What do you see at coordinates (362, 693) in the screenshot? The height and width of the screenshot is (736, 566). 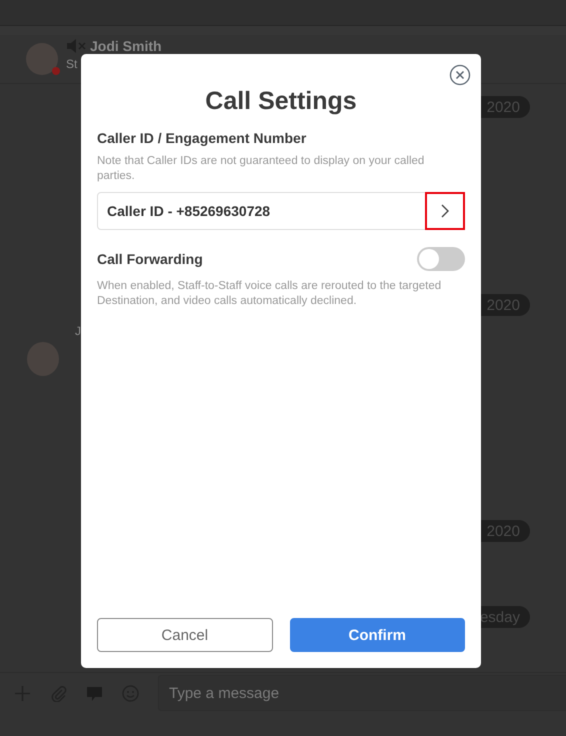 I see `message-input: Type a message` at bounding box center [362, 693].